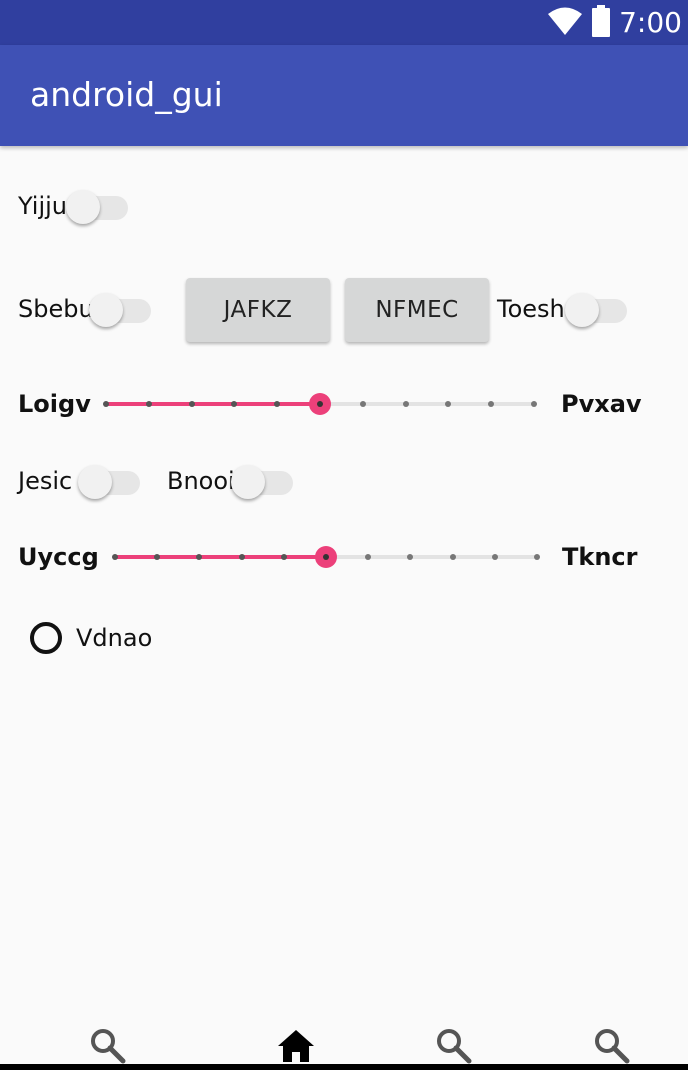 This screenshot has height=1070, width=688. I want to click on status-icons: 7:00, so click(614, 23).